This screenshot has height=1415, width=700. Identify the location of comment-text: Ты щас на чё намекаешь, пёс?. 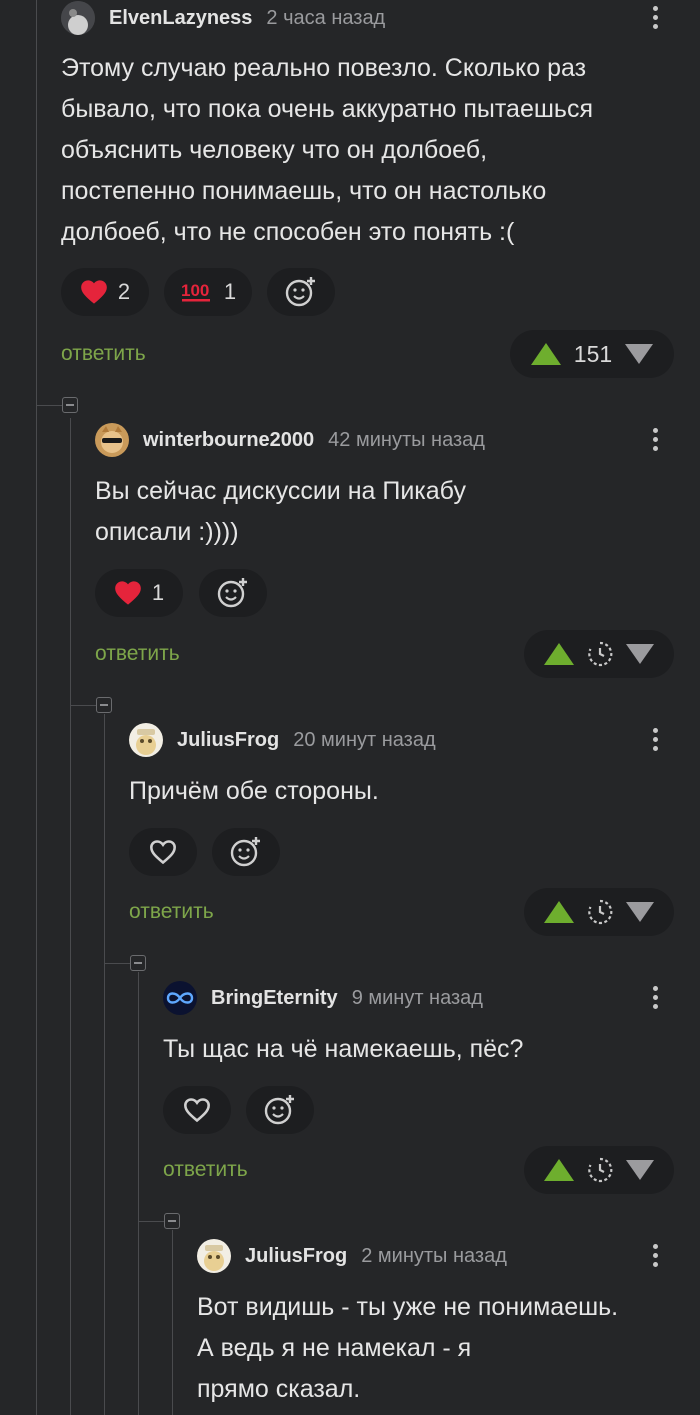
(343, 1049).